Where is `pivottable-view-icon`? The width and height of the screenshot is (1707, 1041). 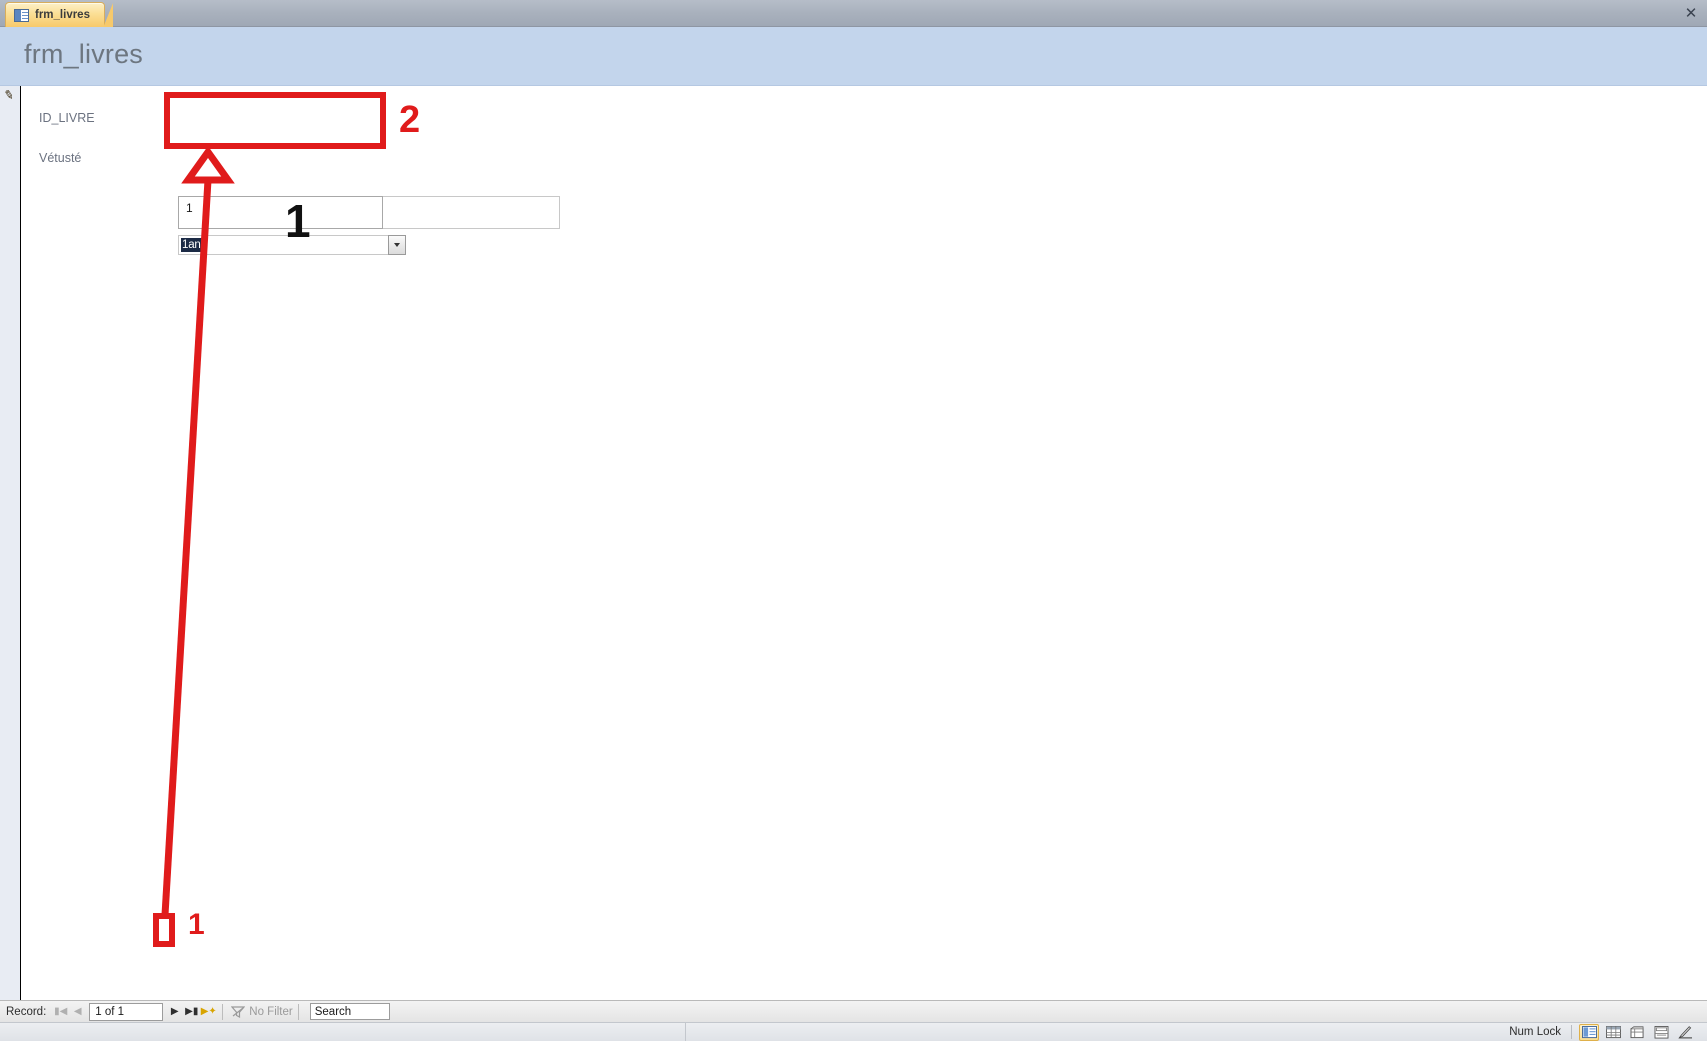 pivottable-view-icon is located at coordinates (1637, 1032).